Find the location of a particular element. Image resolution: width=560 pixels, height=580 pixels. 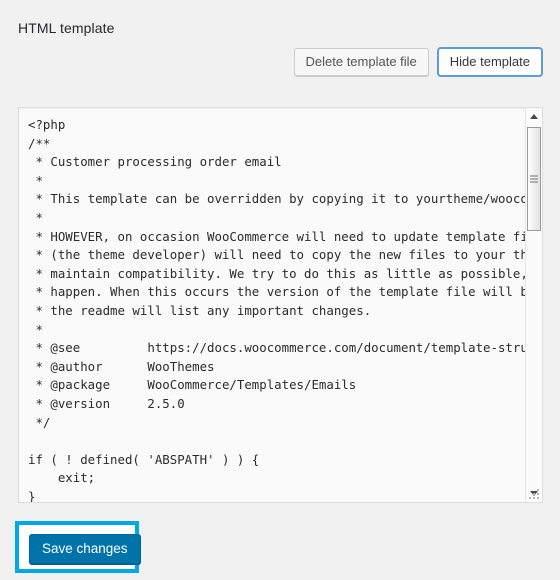

scrollbar-grip-icon is located at coordinates (534, 179).